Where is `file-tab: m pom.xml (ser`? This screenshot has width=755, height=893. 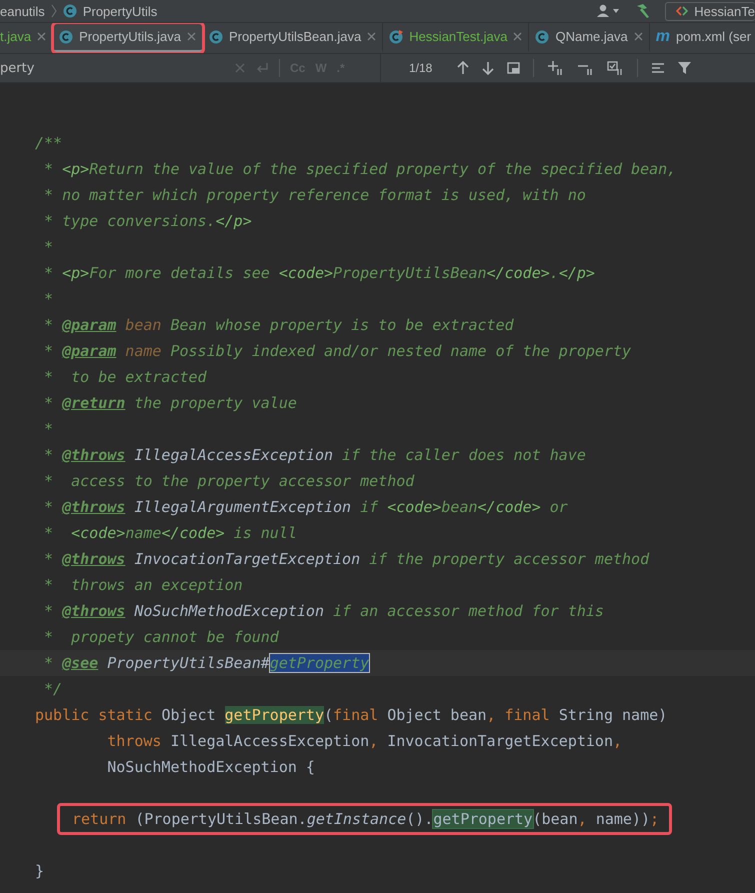
file-tab: m pom.xml (ser is located at coordinates (701, 38).